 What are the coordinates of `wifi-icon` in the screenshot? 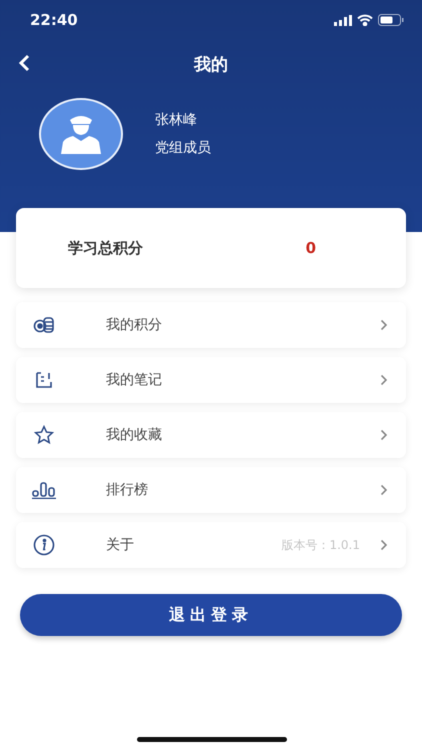 It's located at (365, 20).